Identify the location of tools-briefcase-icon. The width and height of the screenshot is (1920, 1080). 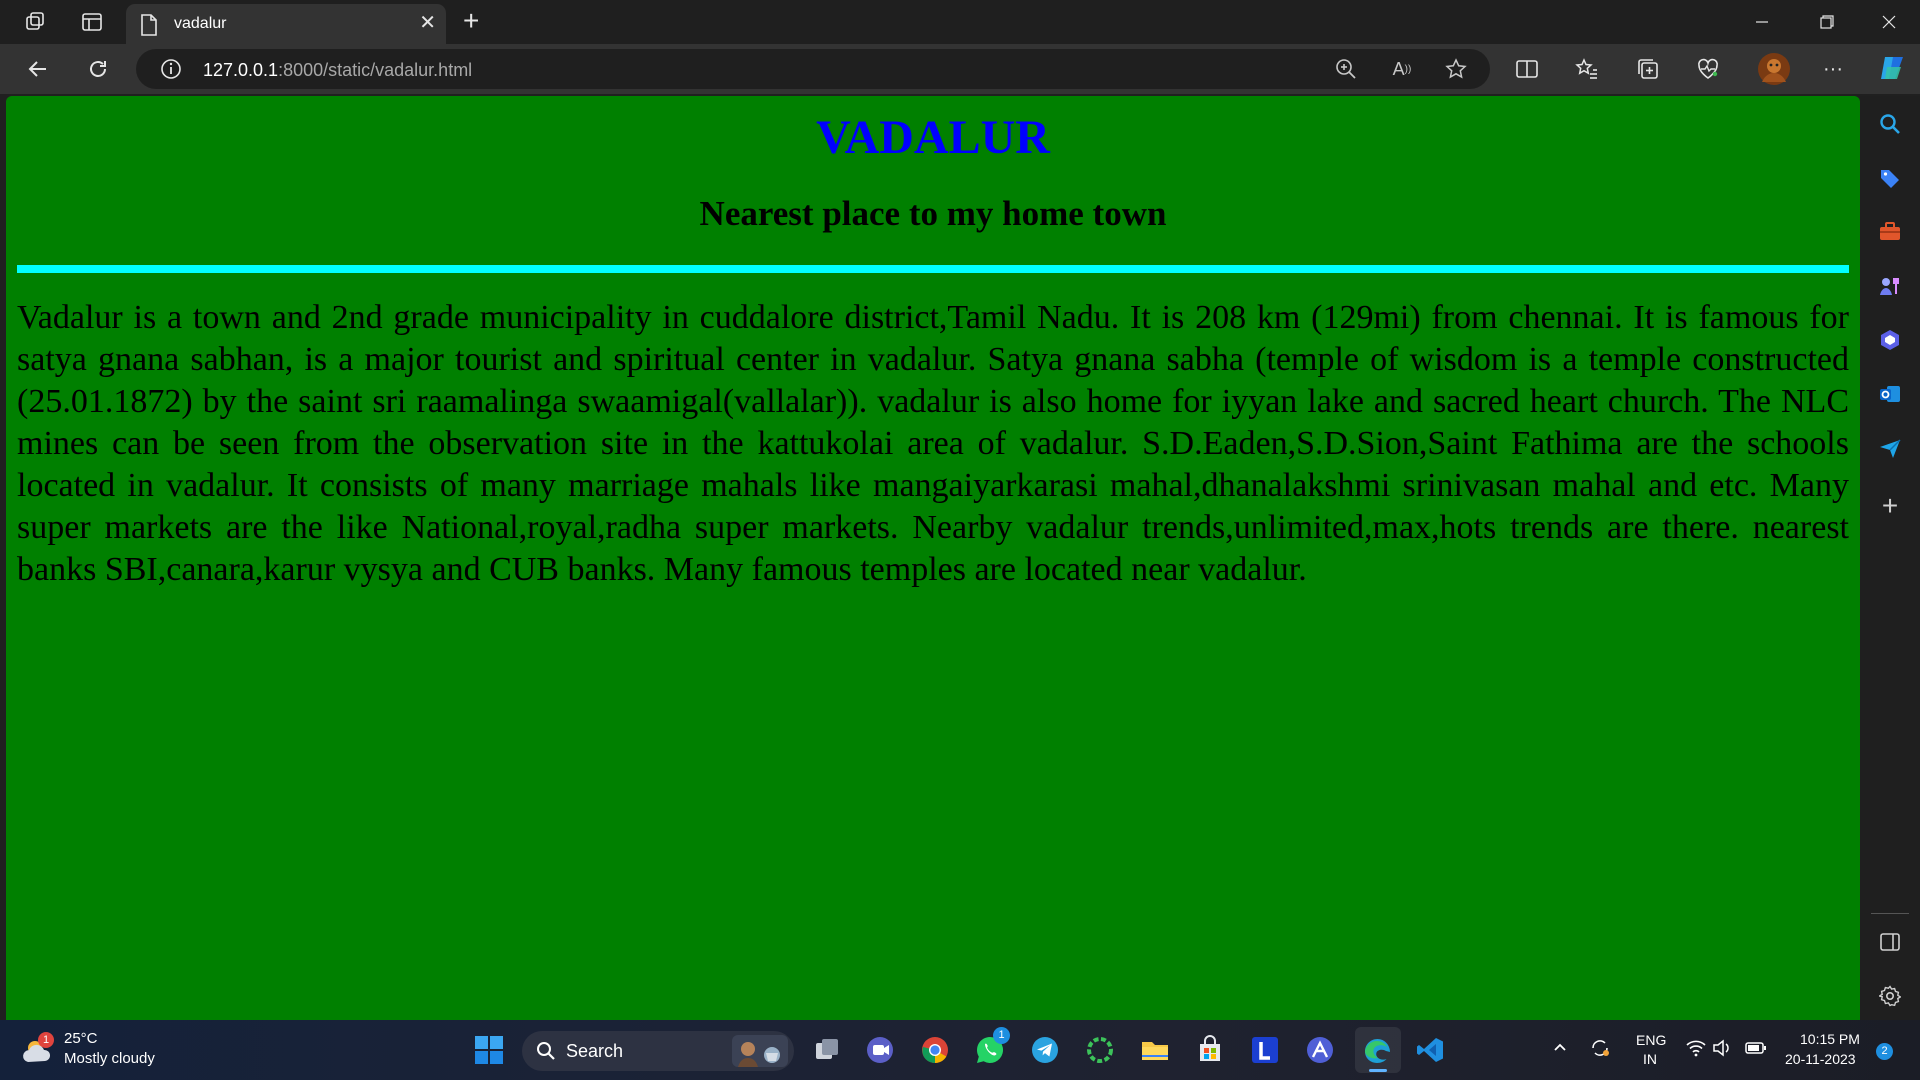
(1890, 232).